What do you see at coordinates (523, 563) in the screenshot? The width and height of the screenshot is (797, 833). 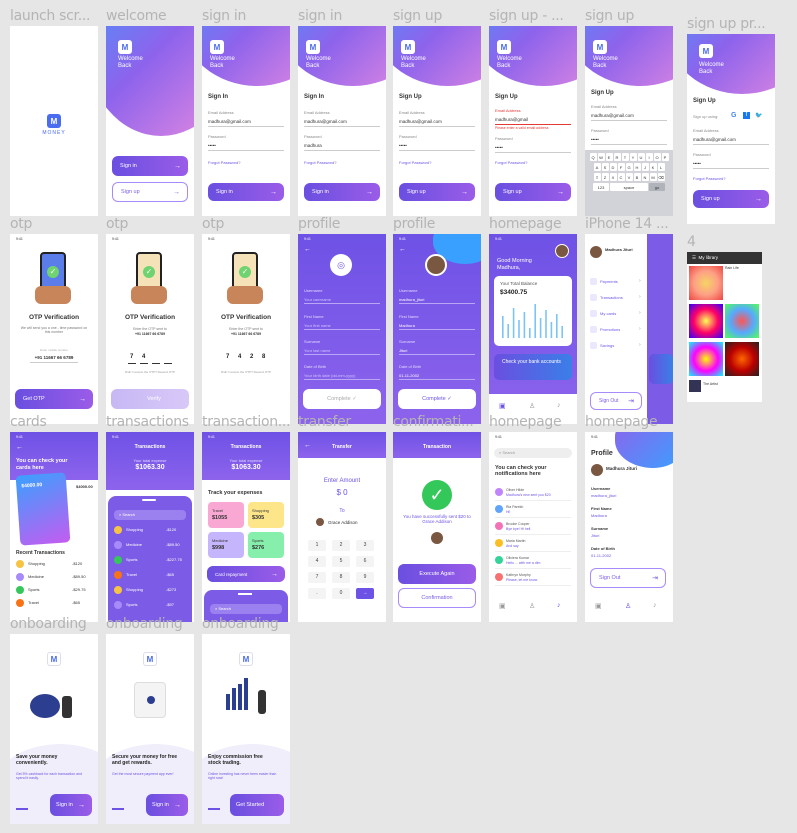 I see `notification-message: Hello ... with me a dim` at bounding box center [523, 563].